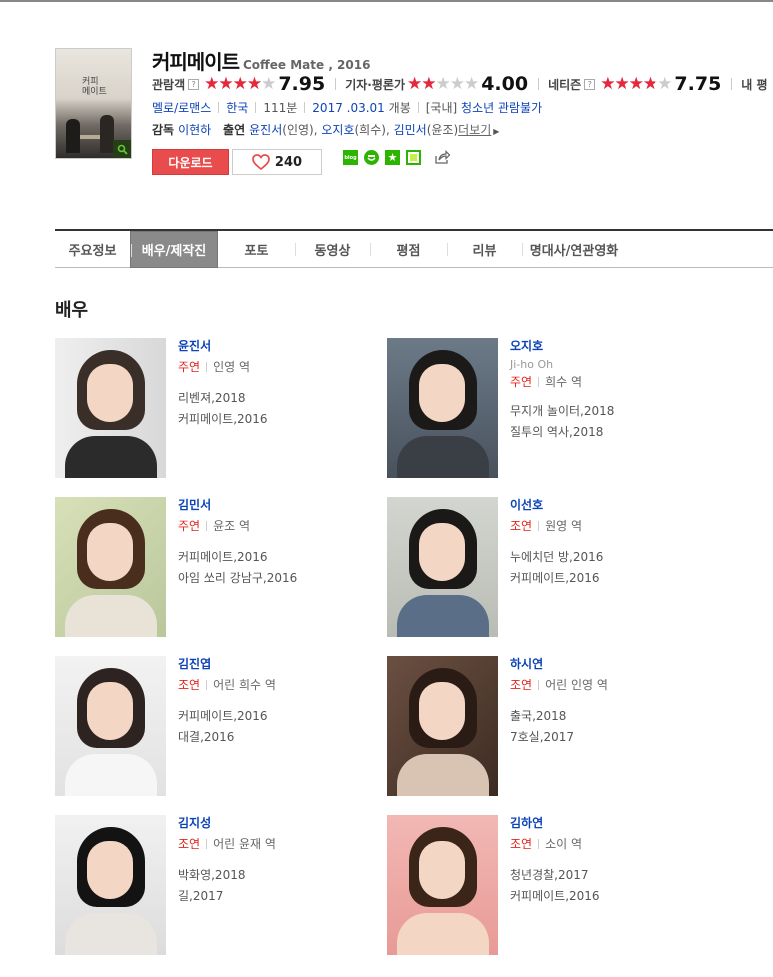 This screenshot has height=977, width=773. What do you see at coordinates (234, 130) in the screenshot?
I see `cast-label: 출연` at bounding box center [234, 130].